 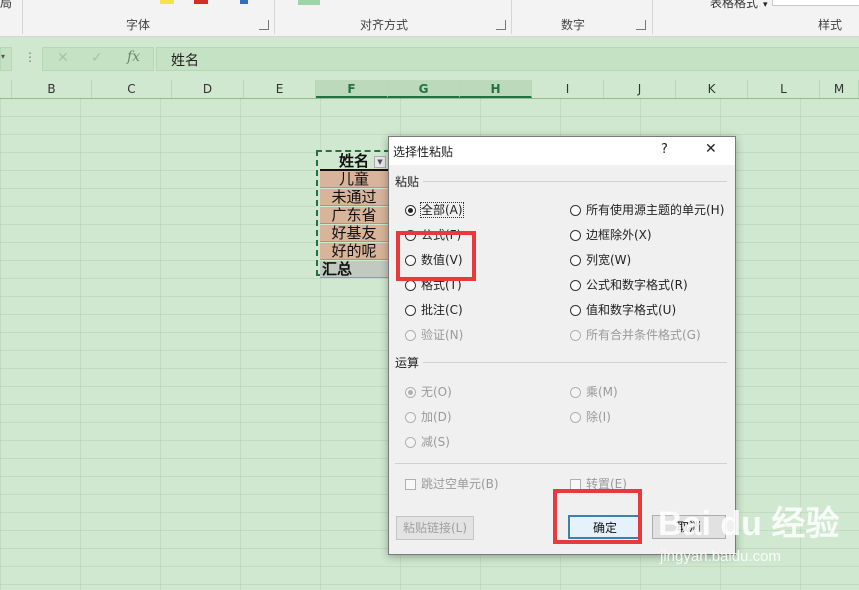 I want to click on table-row: 好基友, so click(x=354, y=233).